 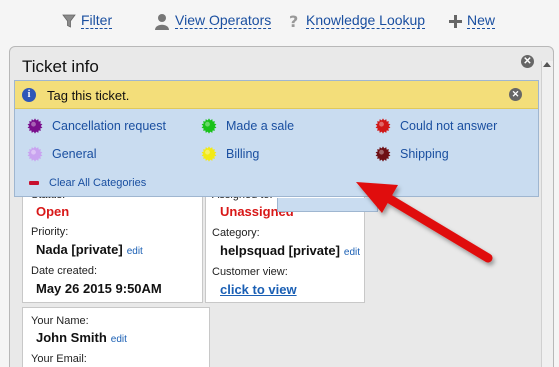 I want to click on filter-button: Filter, so click(x=87, y=21).